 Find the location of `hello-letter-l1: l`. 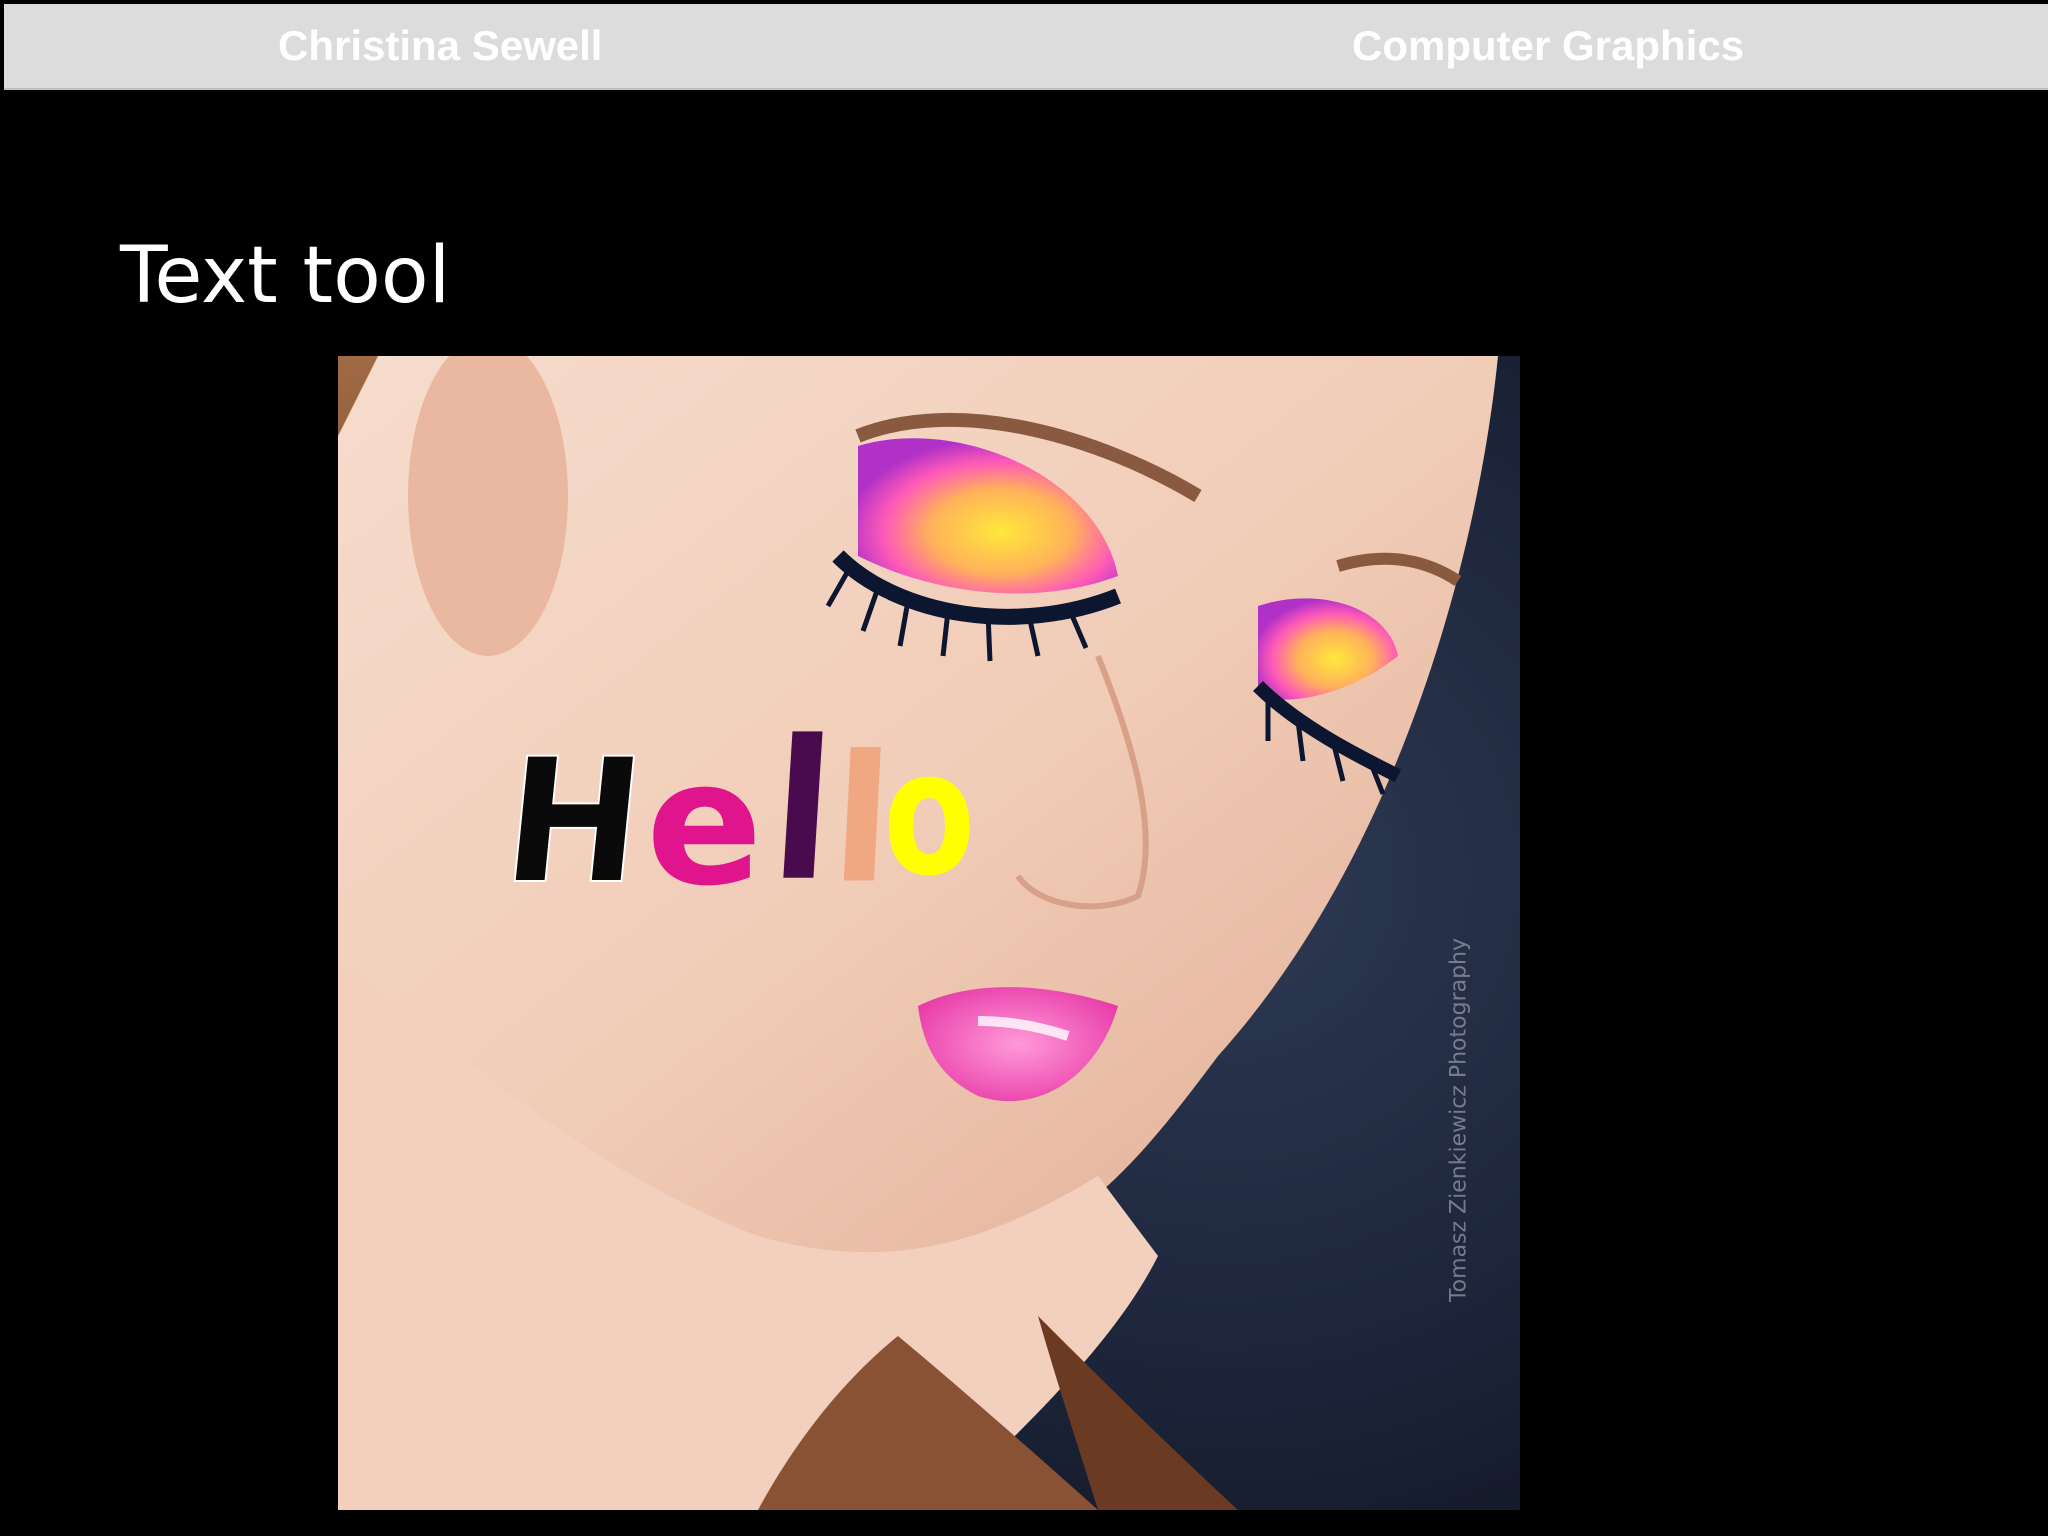

hello-letter-l1: l is located at coordinates (802, 811).